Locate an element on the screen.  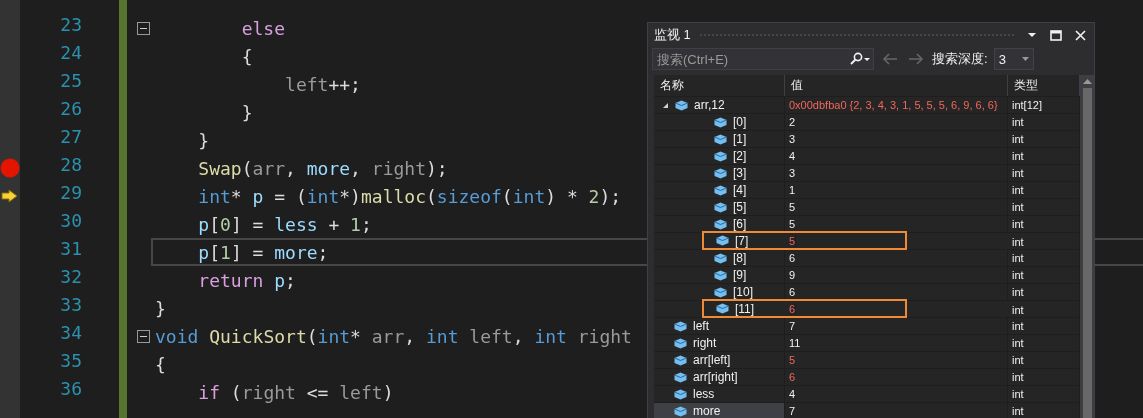
line-number: 28 is located at coordinates (70, 165).